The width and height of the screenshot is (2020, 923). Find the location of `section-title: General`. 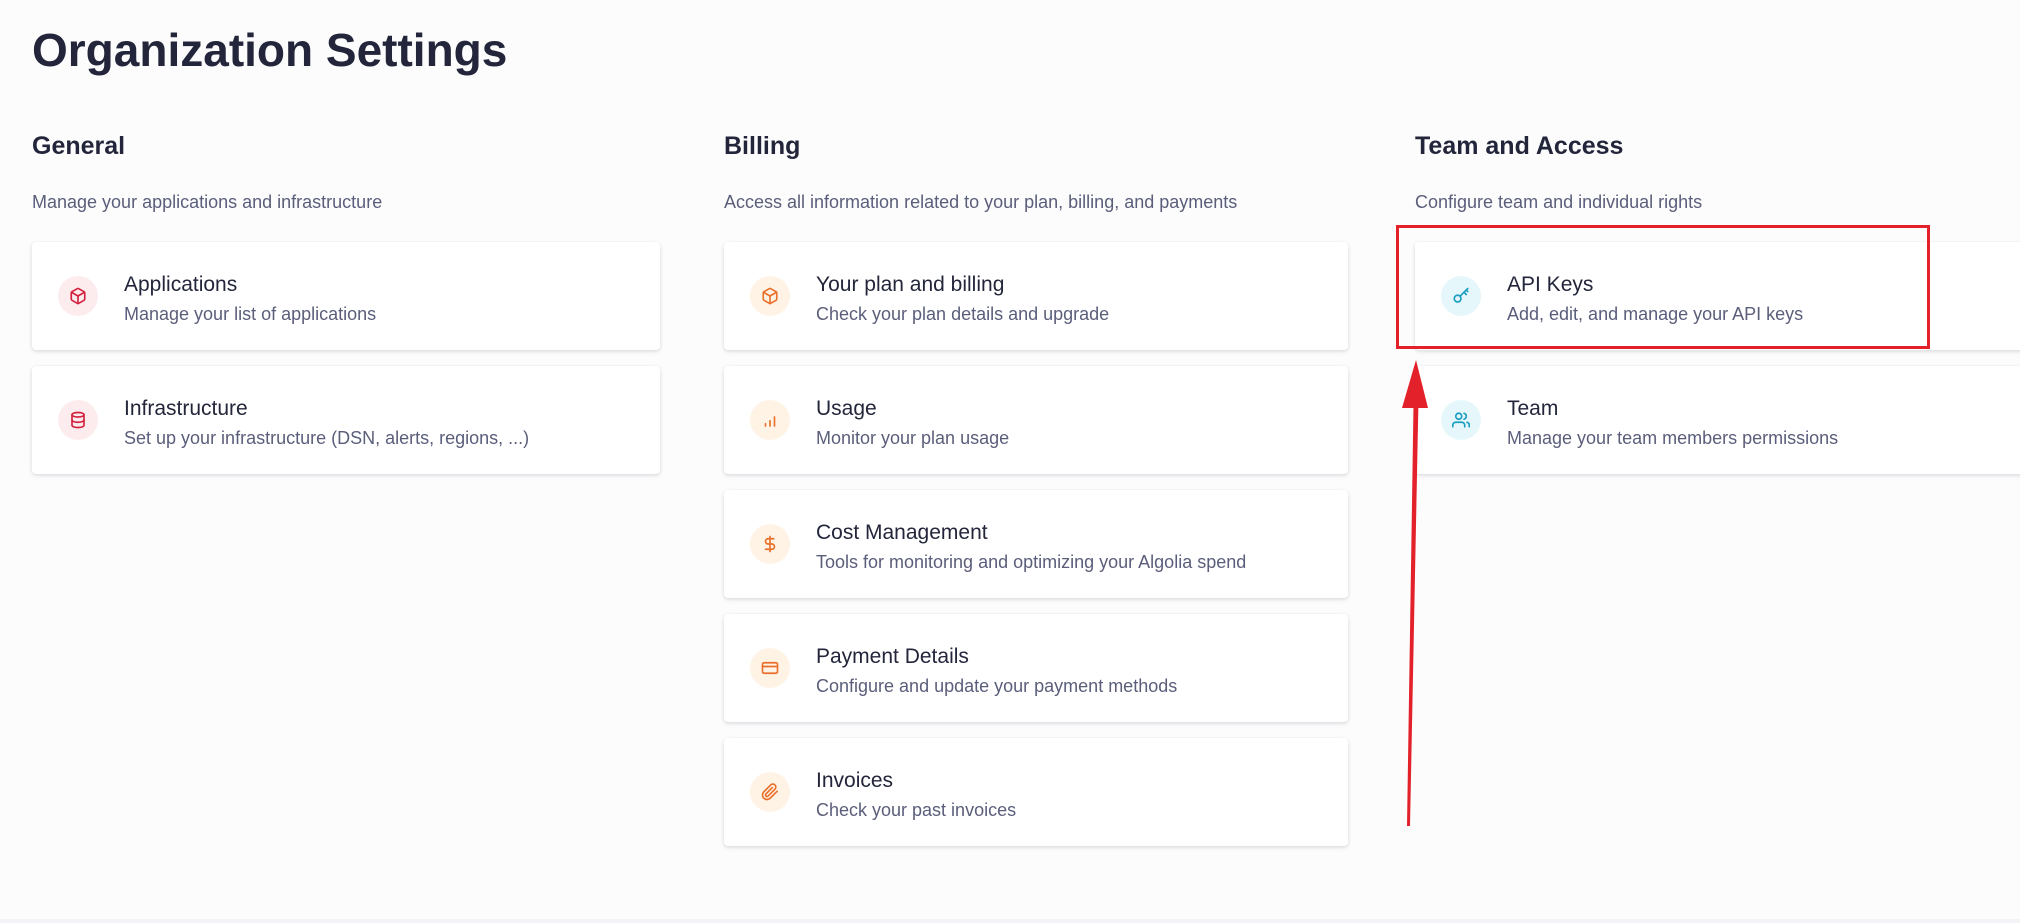

section-title: General is located at coordinates (79, 146).